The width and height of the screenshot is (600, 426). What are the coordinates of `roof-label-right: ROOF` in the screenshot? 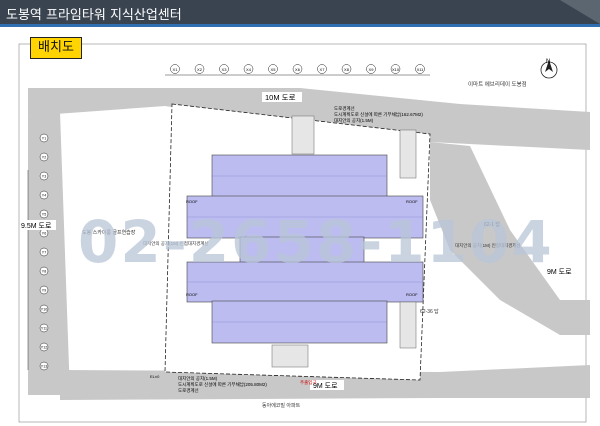 It's located at (412, 201).